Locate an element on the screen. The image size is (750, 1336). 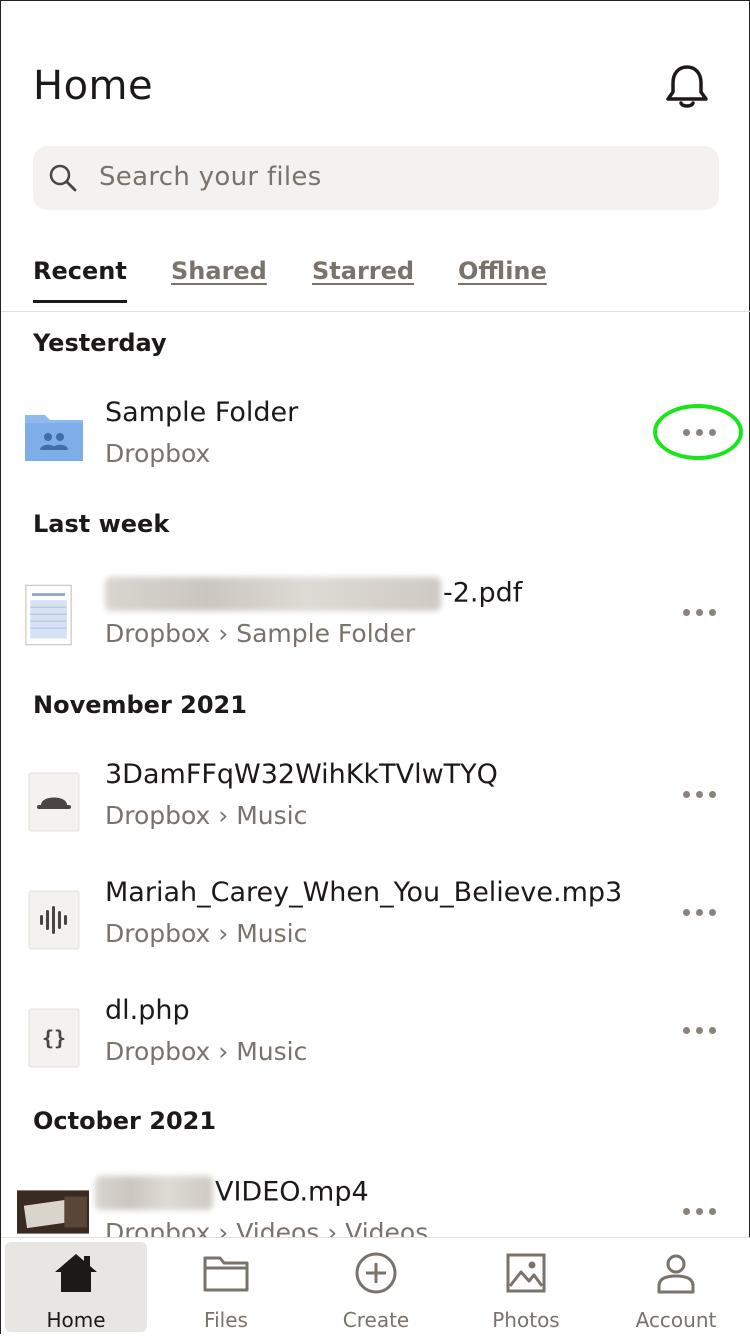
highlight-ring is located at coordinates (698, 432).